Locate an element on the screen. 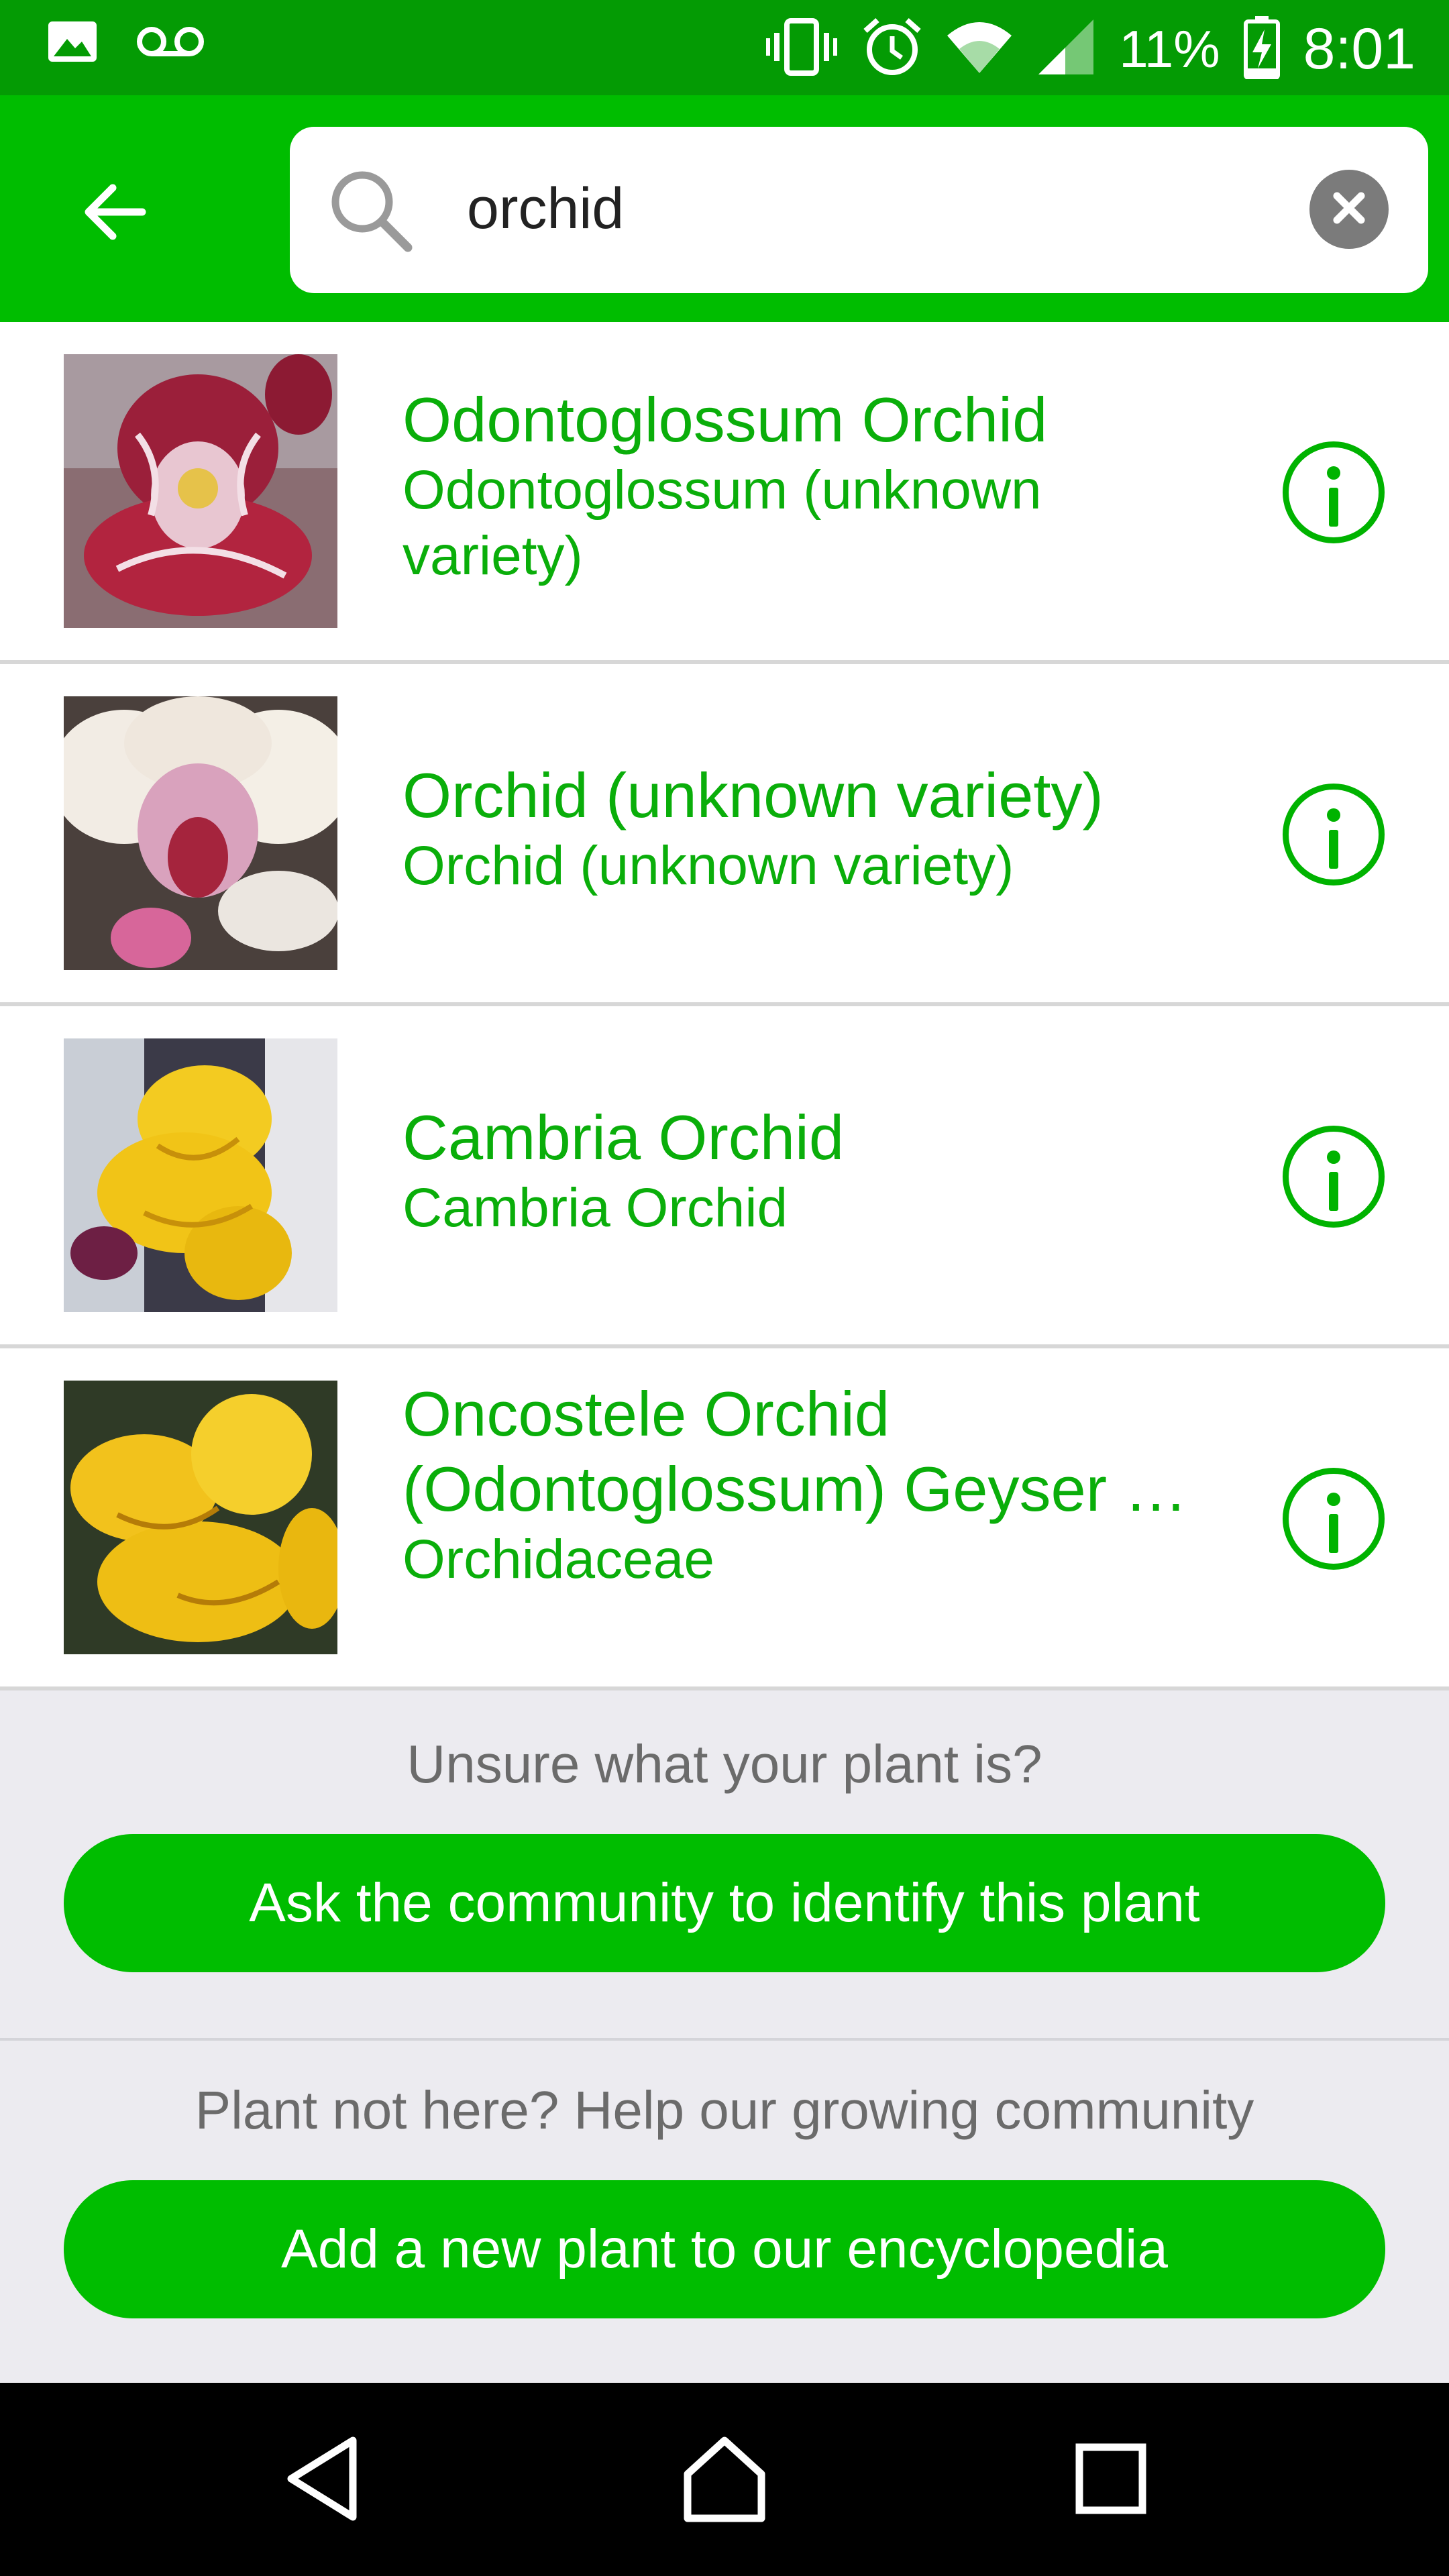 This screenshot has width=1449, height=2576. nav-home-button is located at coordinates (724, 2480).